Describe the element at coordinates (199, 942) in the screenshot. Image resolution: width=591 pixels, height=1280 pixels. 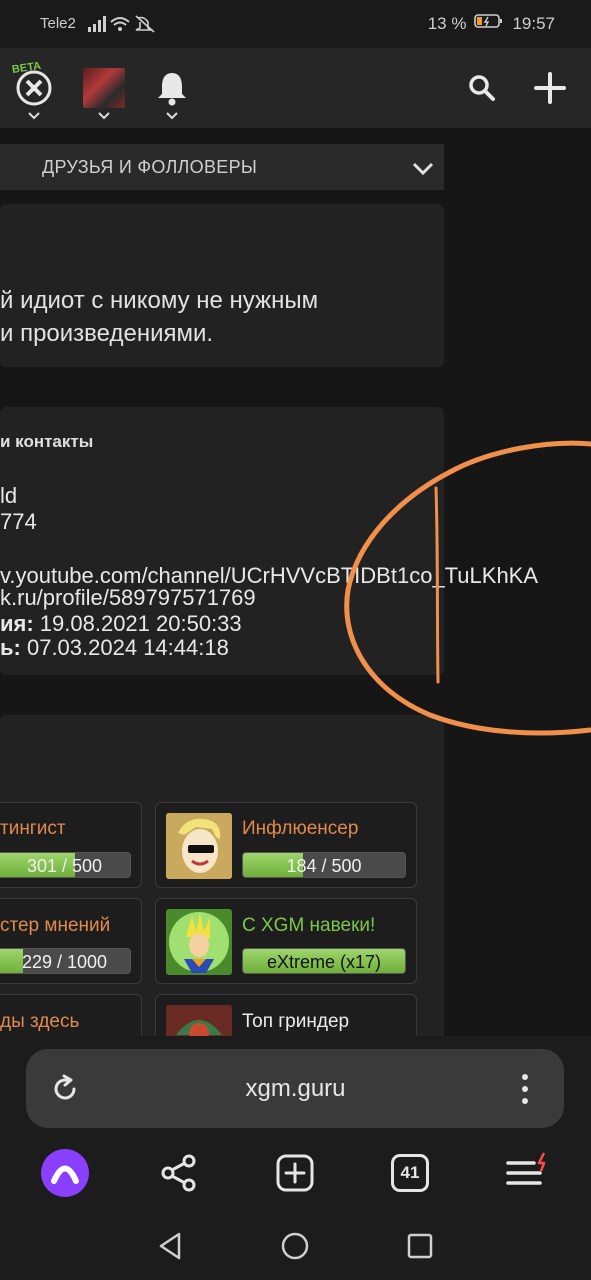
I see `achievement-image-xgm-forever` at that location.